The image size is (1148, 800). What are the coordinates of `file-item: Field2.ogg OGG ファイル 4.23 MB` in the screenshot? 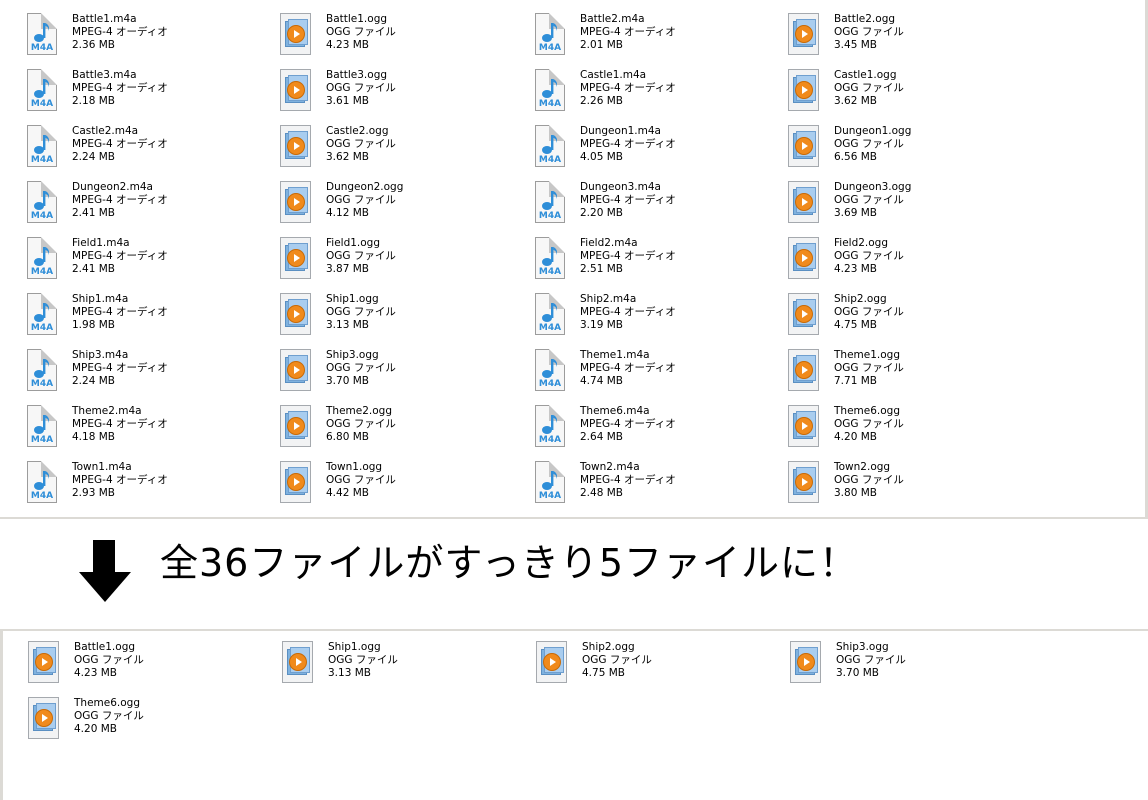 It's located at (914, 265).